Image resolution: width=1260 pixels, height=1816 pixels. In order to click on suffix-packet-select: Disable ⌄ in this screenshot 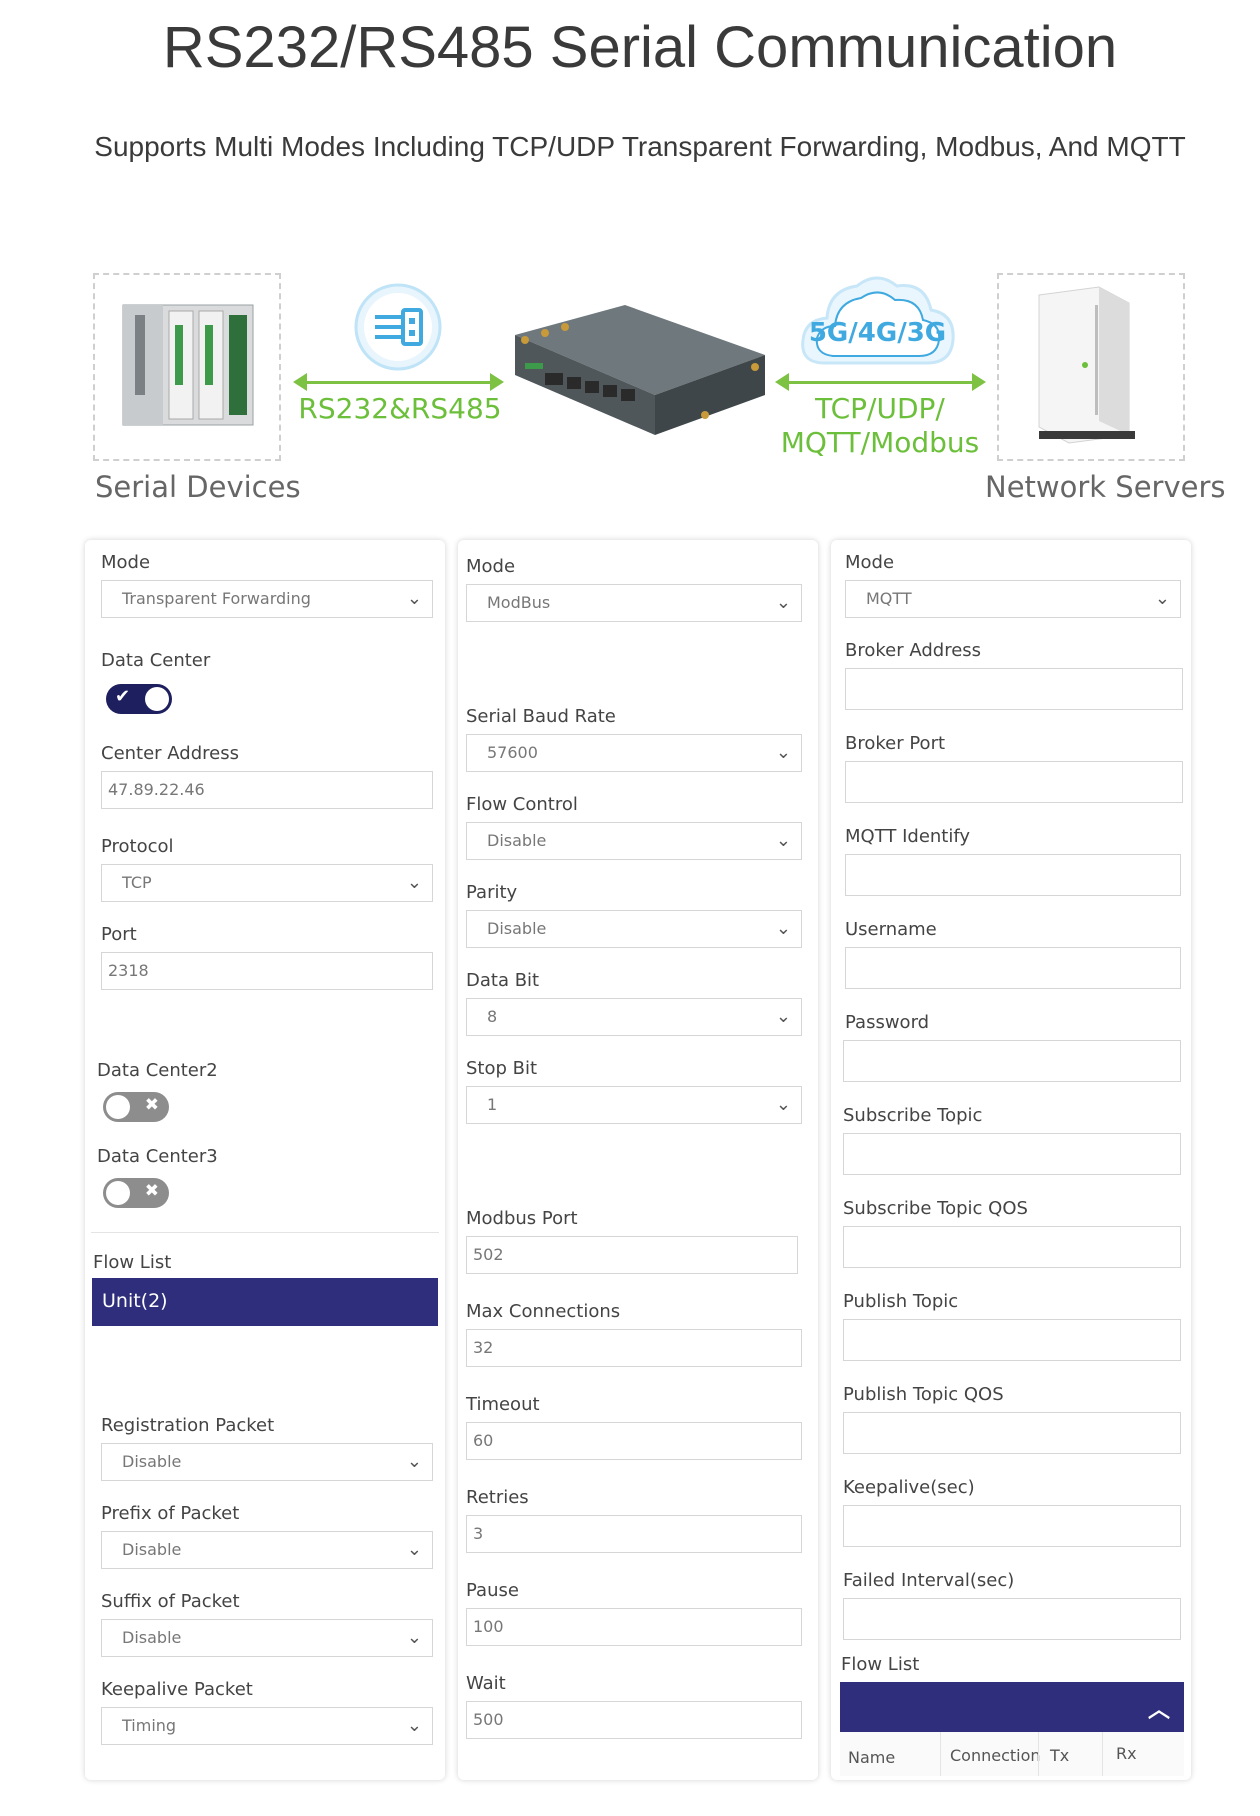, I will do `click(267, 1638)`.